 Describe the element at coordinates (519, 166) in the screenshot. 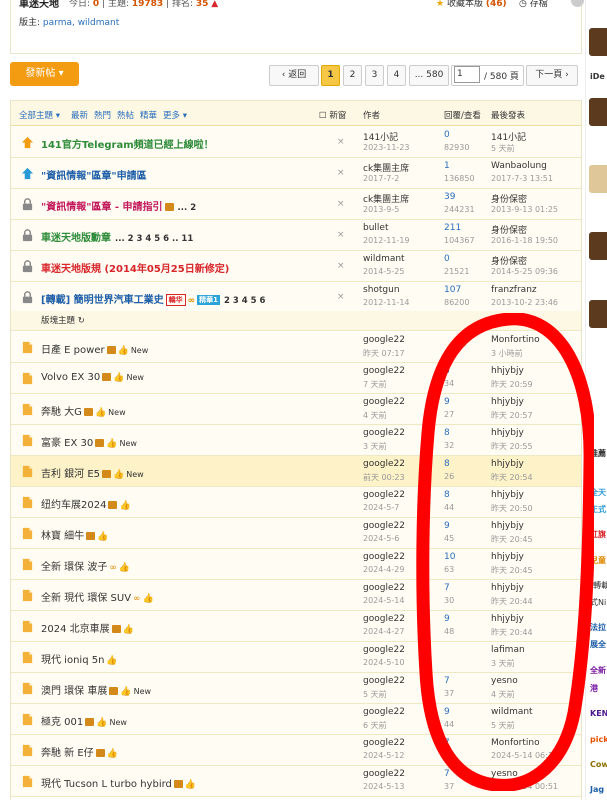

I see `last-post-user: Wanbaolung` at that location.